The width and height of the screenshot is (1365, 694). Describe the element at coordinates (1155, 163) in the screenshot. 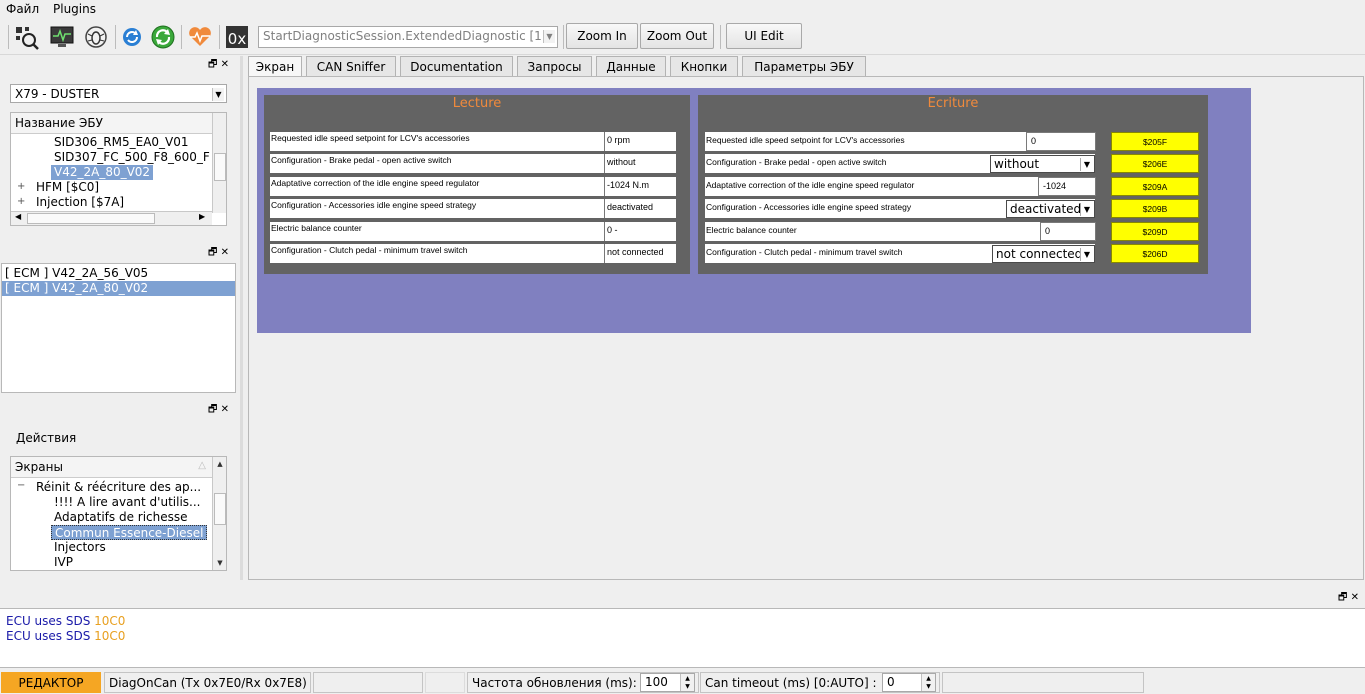

I see `write-button: $206E` at that location.